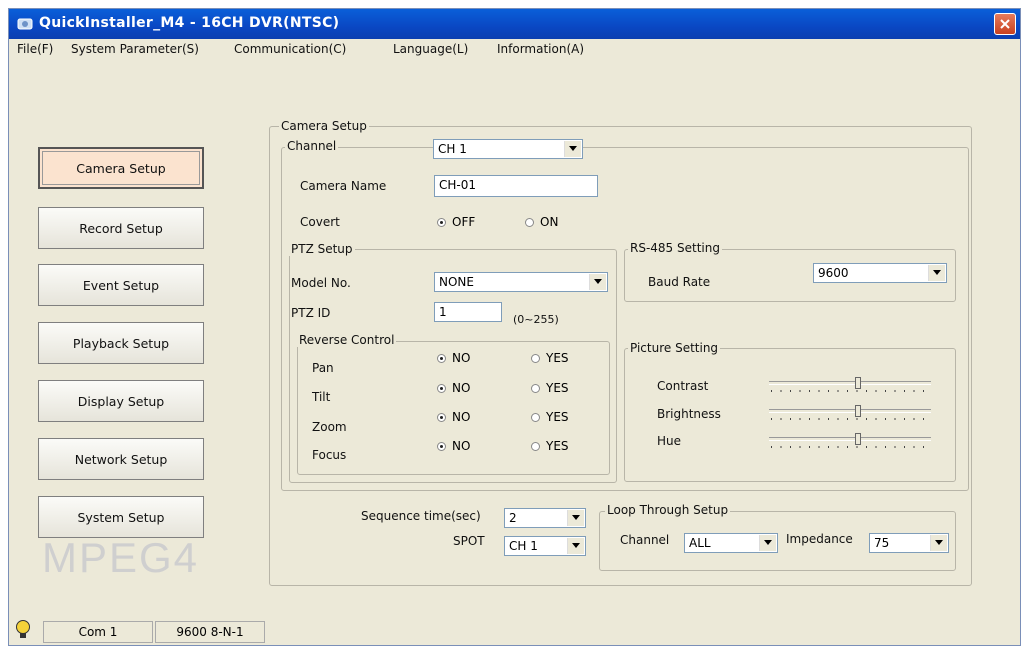  Describe the element at coordinates (731, 543) in the screenshot. I see `loop-channel-select: ALL` at that location.